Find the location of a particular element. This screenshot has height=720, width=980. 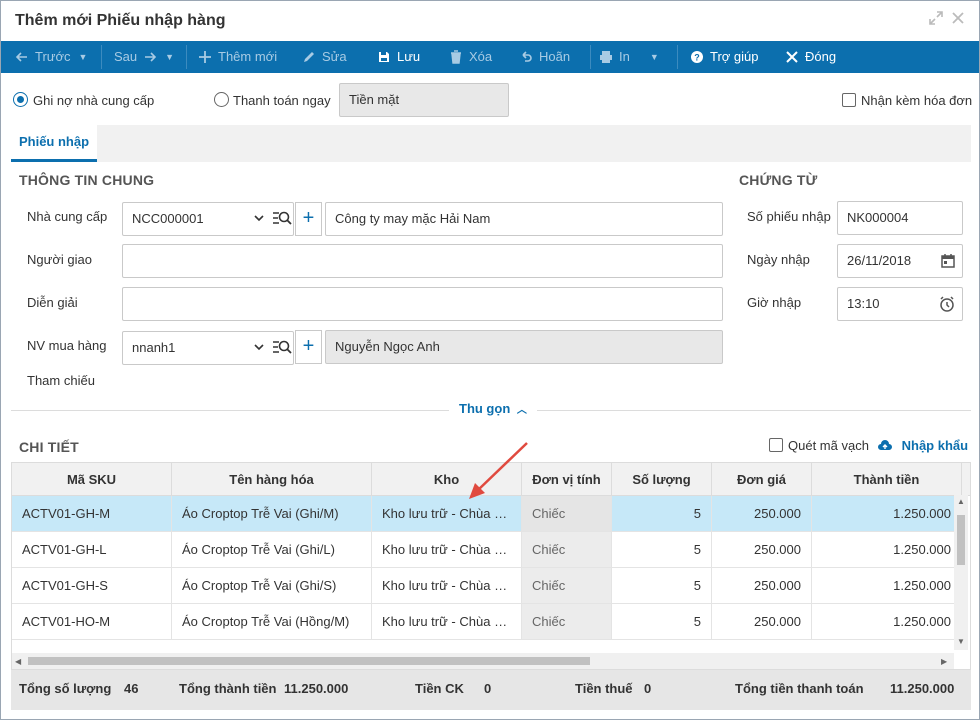

save-icon is located at coordinates (384, 57).